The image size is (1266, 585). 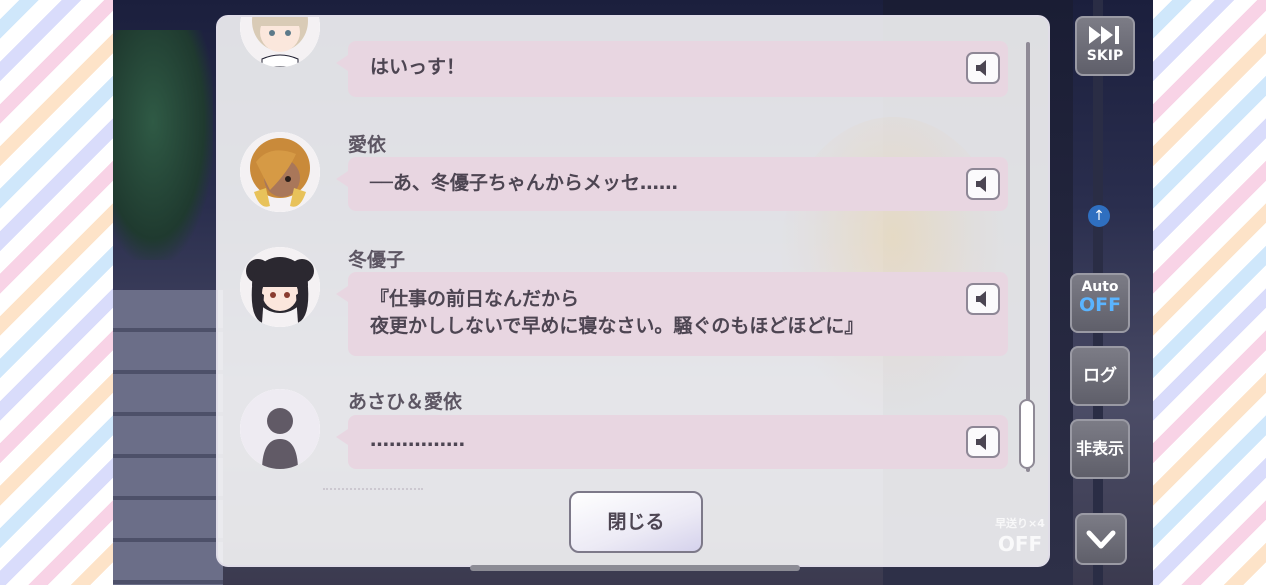 I want to click on log-button: ログ, so click(x=1100, y=376).